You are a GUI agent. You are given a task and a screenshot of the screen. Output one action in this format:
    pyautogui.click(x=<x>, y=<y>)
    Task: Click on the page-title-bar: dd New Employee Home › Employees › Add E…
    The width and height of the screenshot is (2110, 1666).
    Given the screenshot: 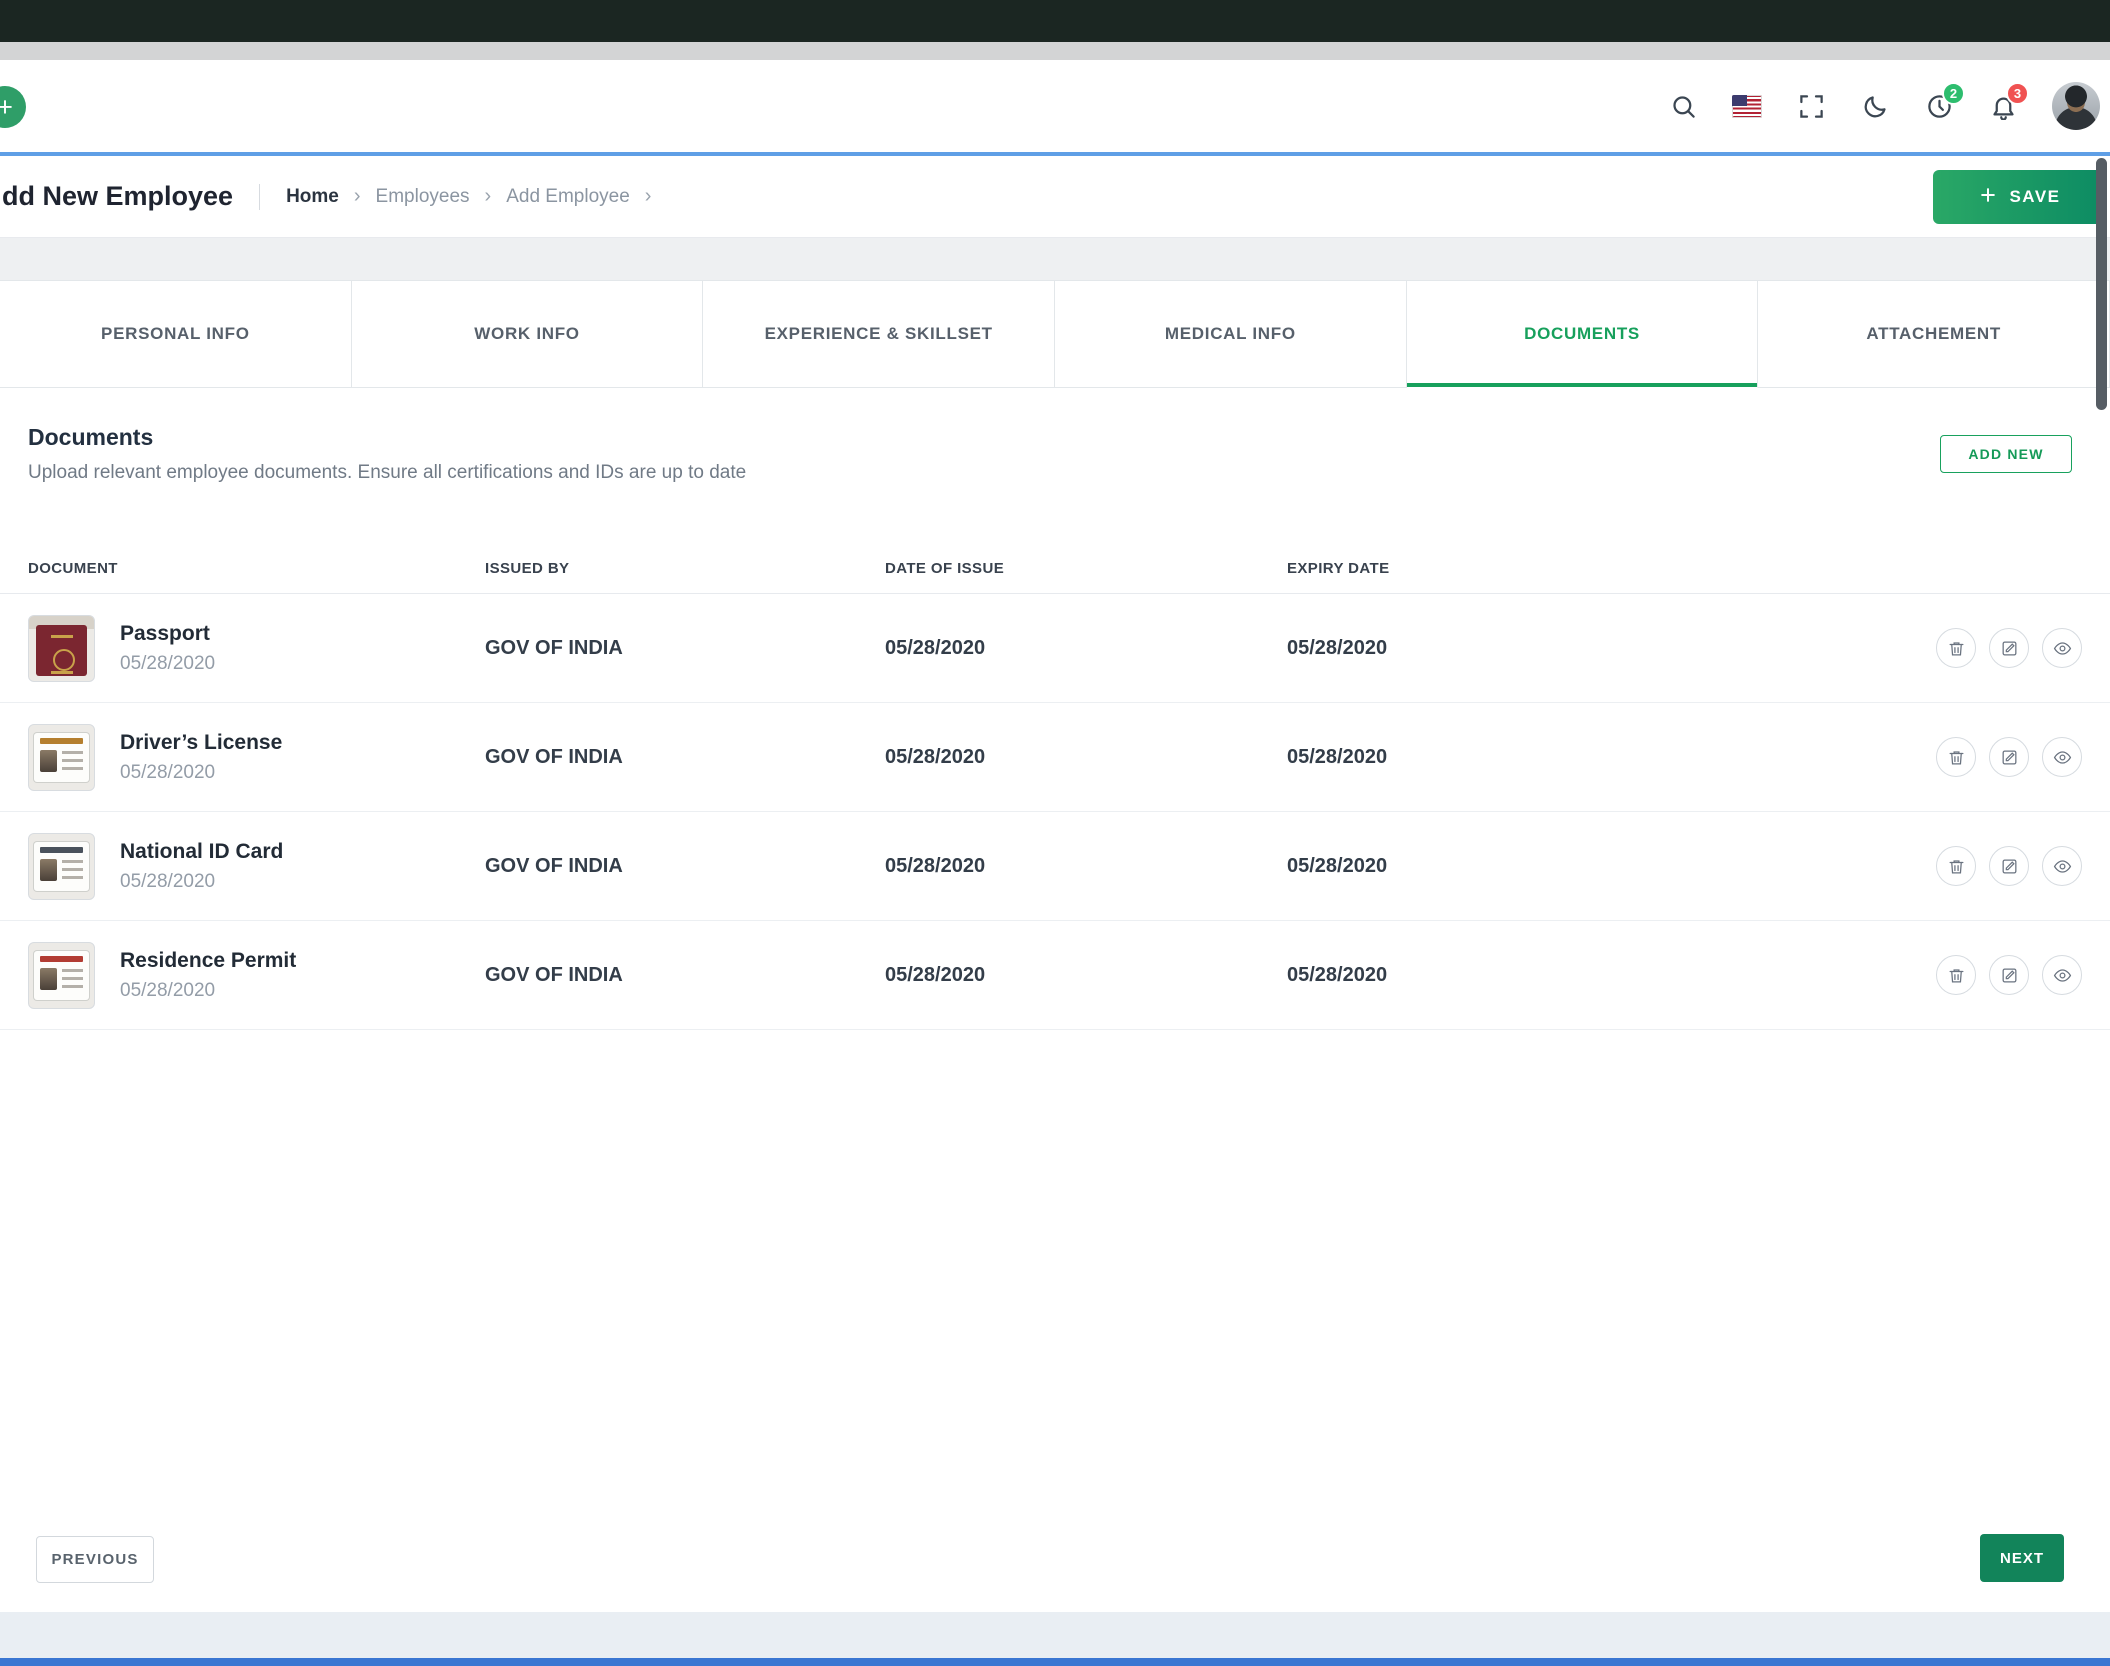 What is the action you would take?
    pyautogui.click(x=1055, y=197)
    